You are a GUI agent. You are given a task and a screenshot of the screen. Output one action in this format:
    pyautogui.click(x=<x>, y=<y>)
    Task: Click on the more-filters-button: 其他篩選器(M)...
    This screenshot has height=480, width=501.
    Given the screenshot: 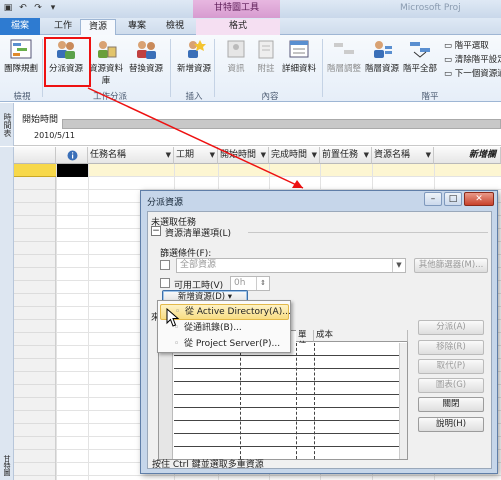 What is the action you would take?
    pyautogui.click(x=451, y=265)
    